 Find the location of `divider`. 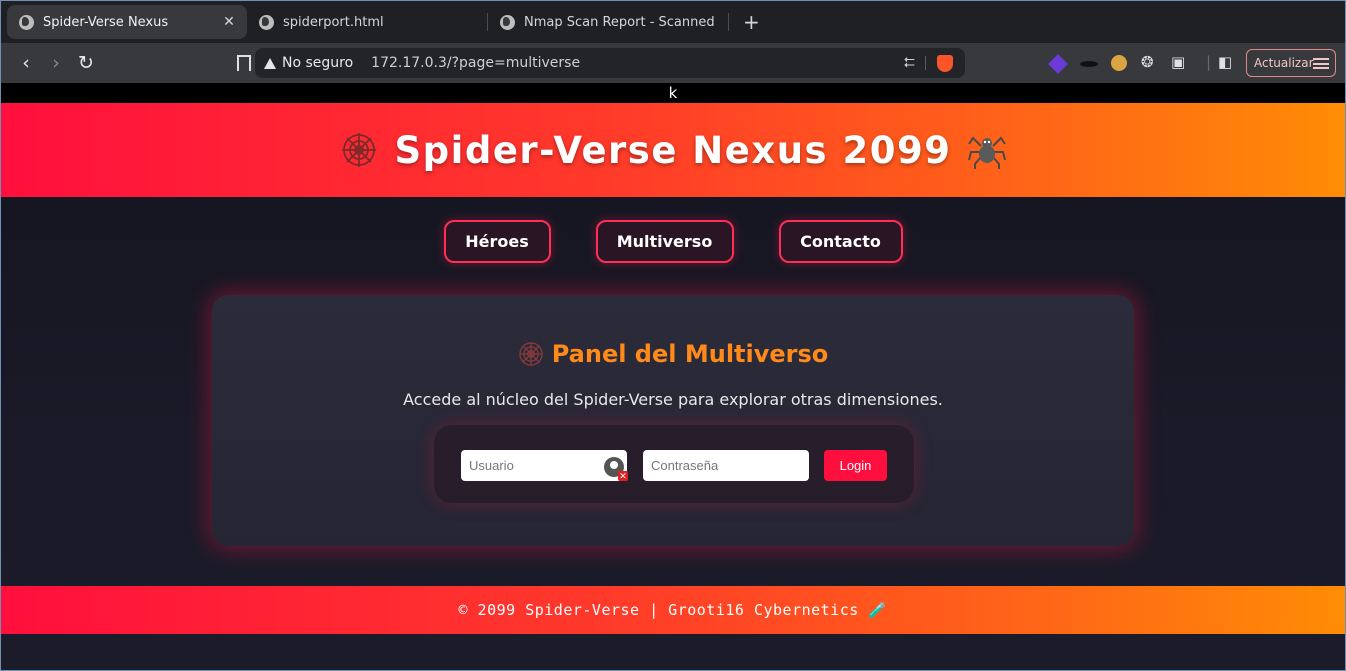

divider is located at coordinates (925, 63).